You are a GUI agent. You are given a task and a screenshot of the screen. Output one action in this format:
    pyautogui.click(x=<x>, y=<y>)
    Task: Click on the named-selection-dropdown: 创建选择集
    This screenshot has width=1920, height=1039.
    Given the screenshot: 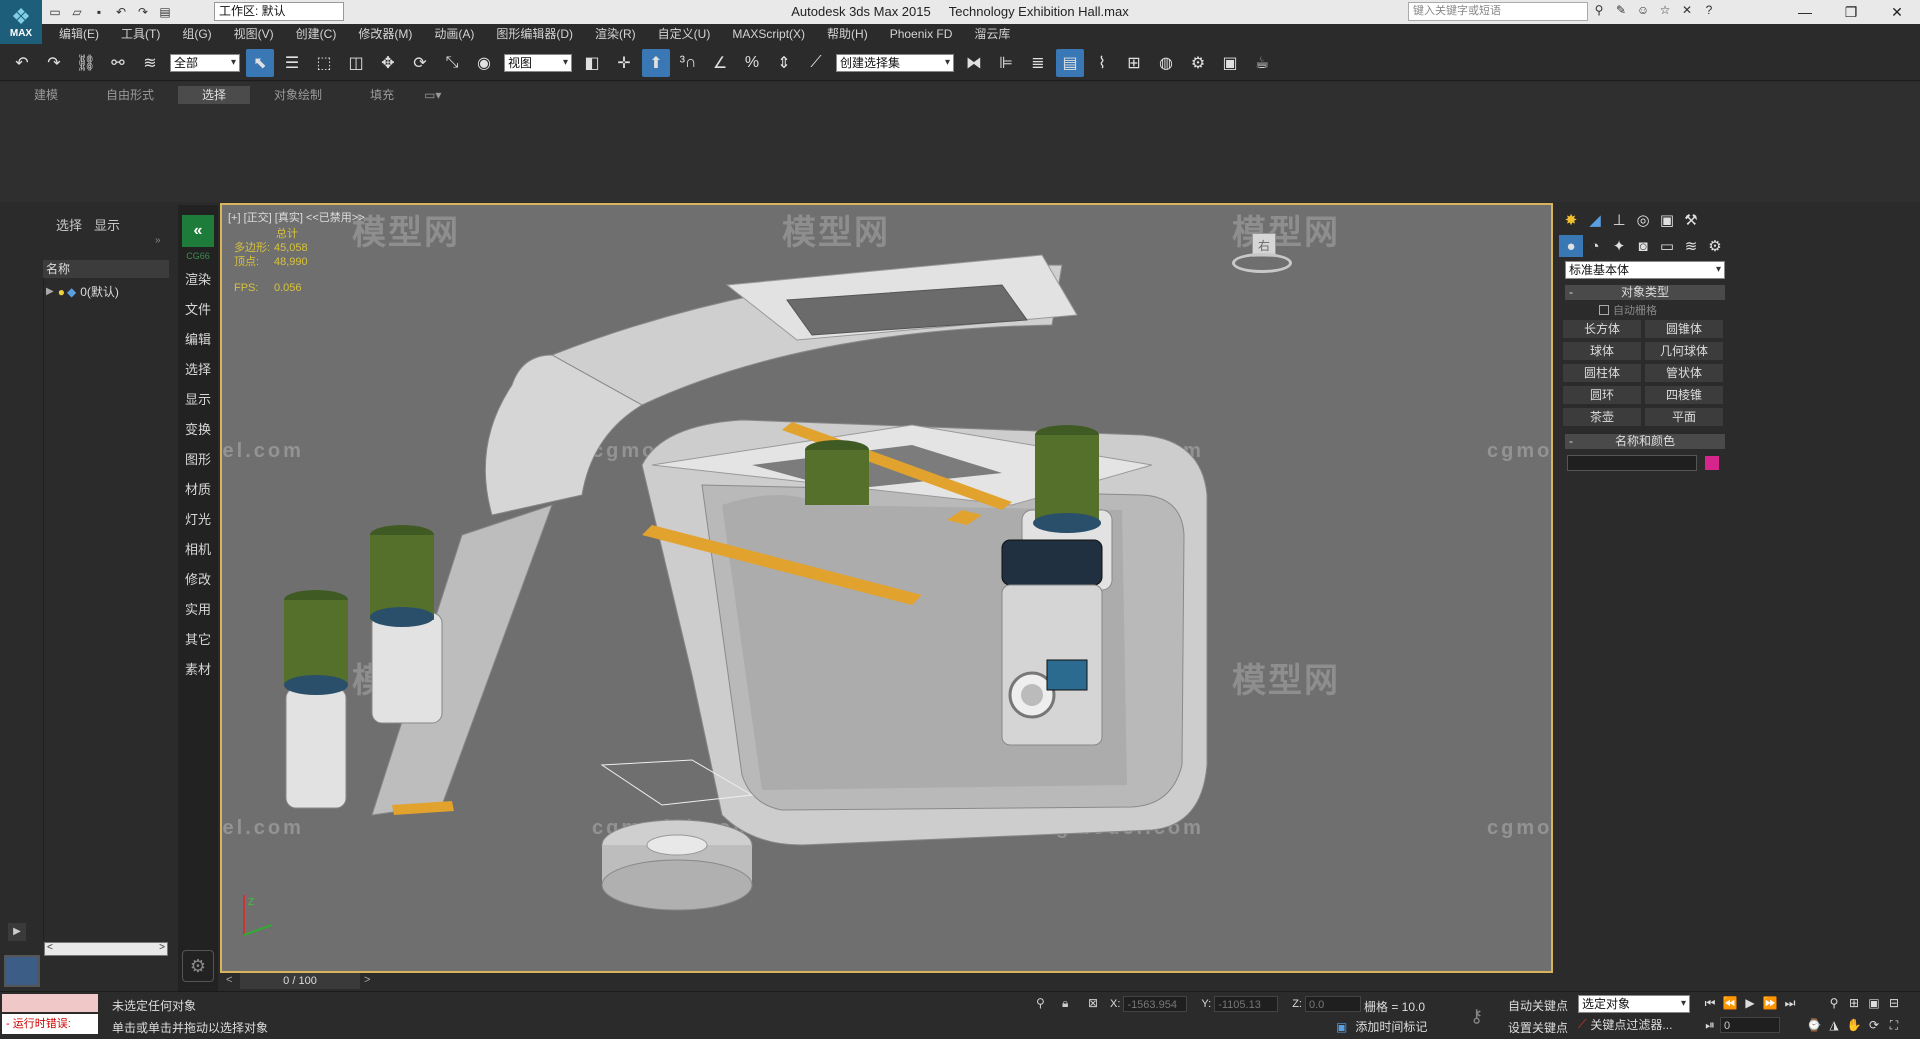 What is the action you would take?
    pyautogui.click(x=895, y=62)
    